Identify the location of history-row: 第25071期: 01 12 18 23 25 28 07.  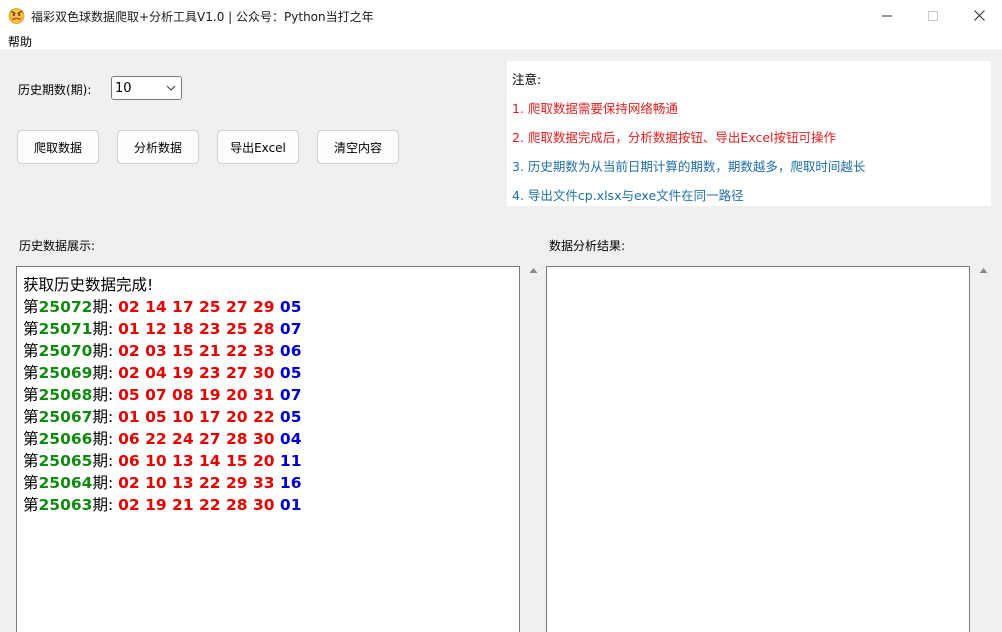
(271, 329).